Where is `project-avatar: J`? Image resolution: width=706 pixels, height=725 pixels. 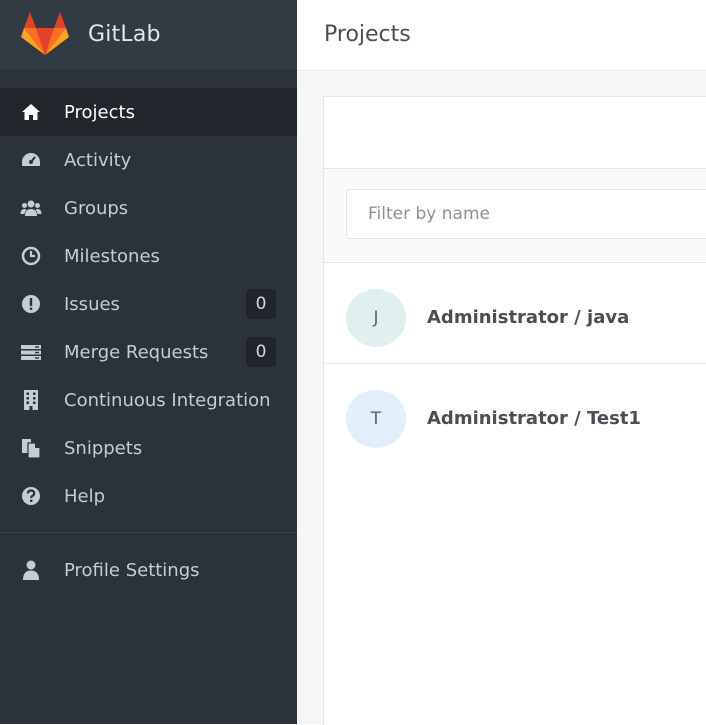
project-avatar: J is located at coordinates (376, 318).